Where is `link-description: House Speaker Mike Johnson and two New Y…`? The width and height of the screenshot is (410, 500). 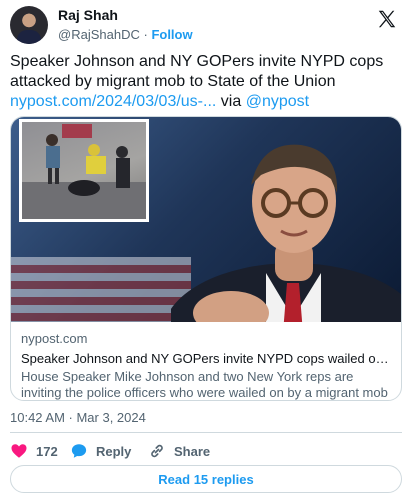
link-description: House Speaker Mike Johnson and two New Y… is located at coordinates (204, 384).